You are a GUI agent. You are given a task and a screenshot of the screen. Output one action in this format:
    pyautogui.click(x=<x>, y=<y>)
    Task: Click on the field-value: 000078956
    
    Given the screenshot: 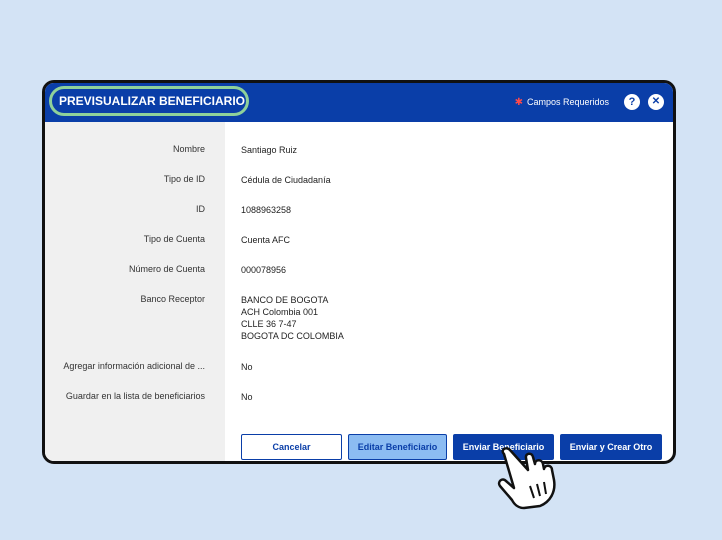 What is the action you would take?
    pyautogui.click(x=341, y=270)
    